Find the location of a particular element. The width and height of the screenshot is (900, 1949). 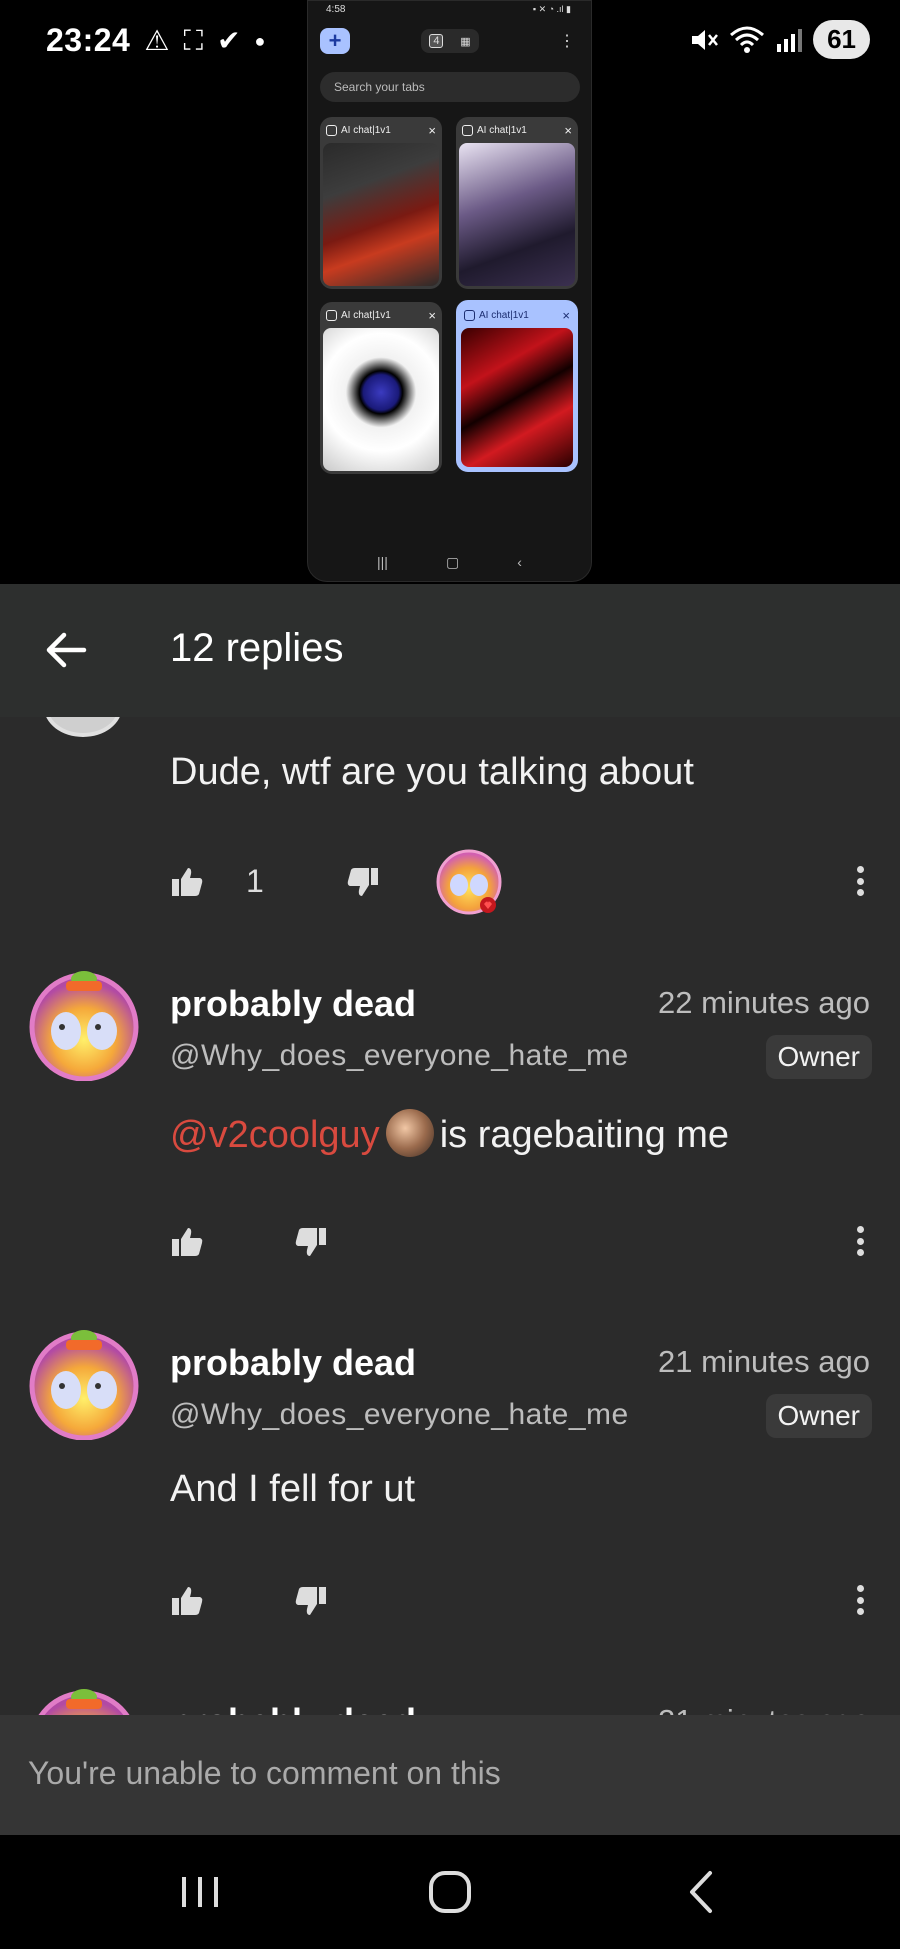

system-nav-bar is located at coordinates (450, 1892).